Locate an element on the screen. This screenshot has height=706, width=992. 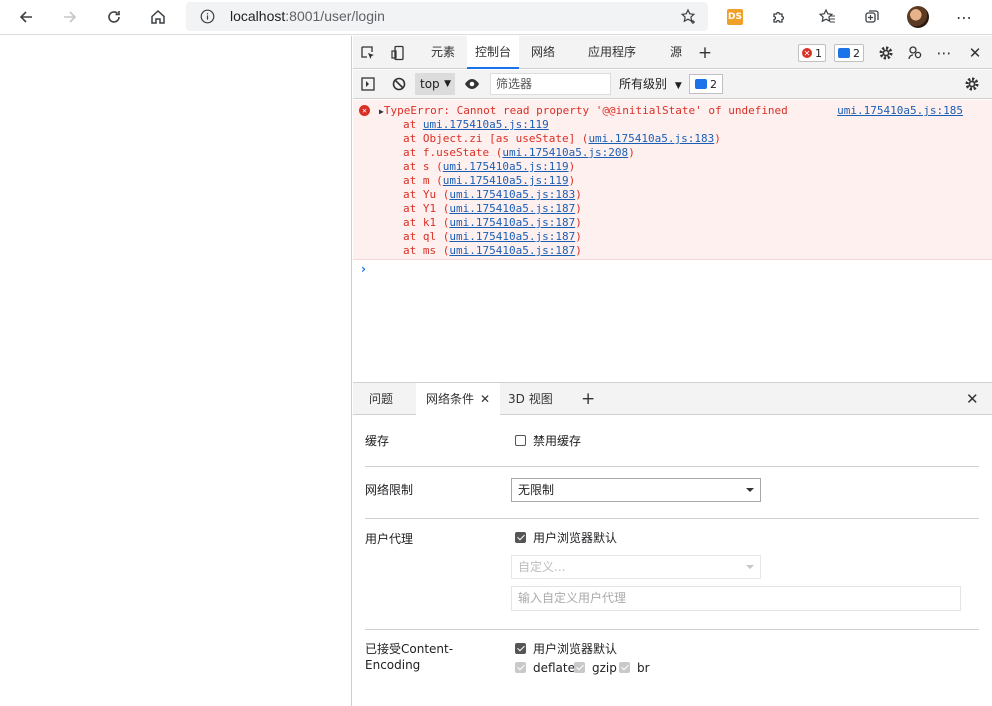
live-expression-button is located at coordinates (472, 84).